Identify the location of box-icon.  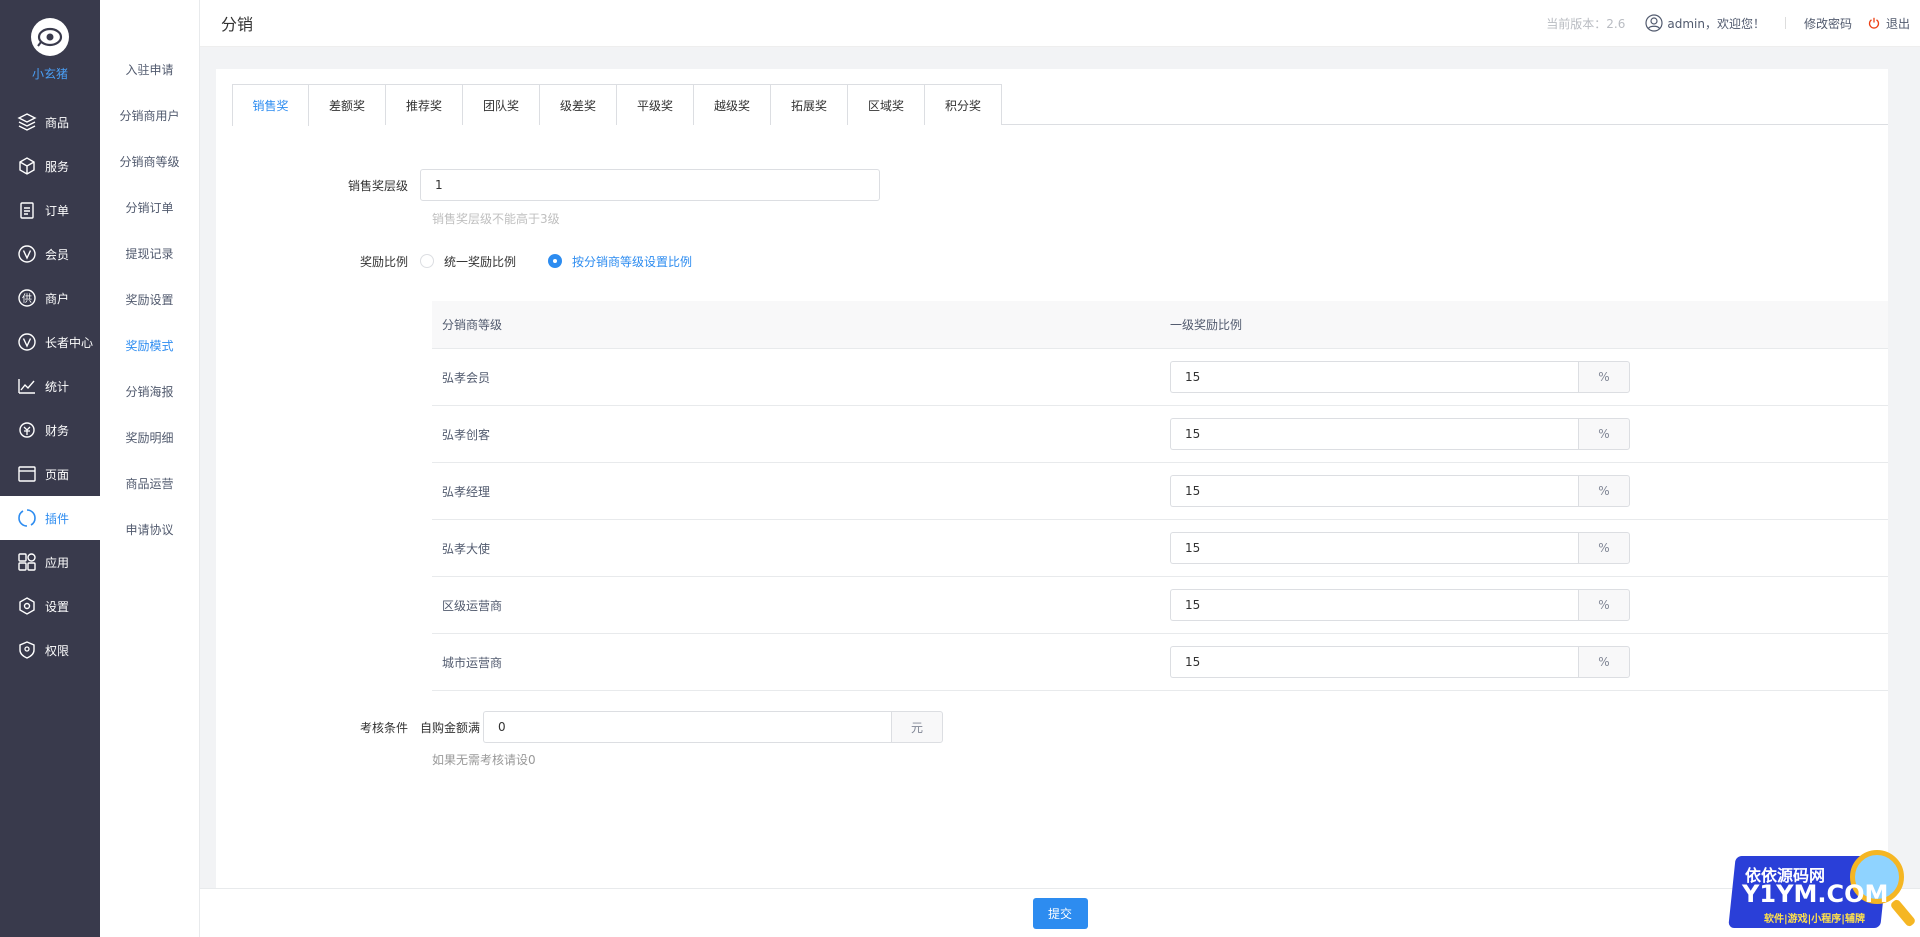
(27, 166).